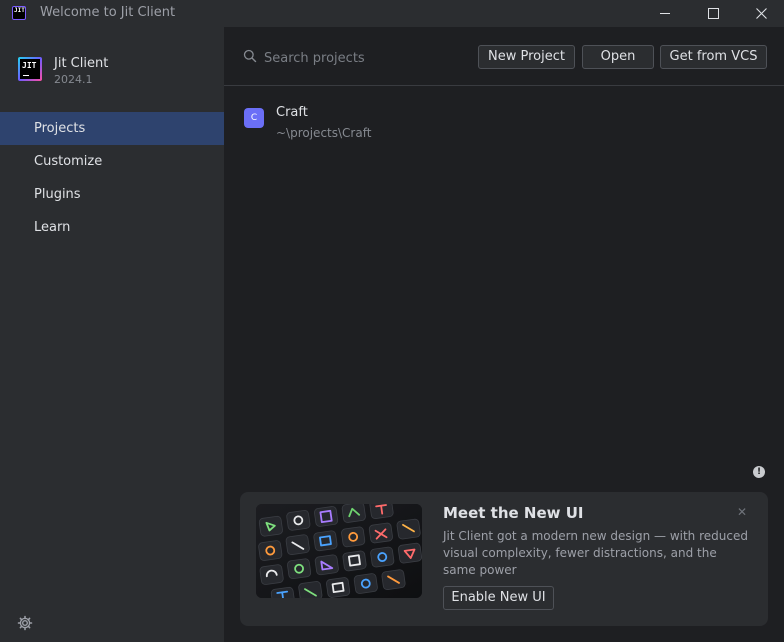 This screenshot has width=784, height=642. What do you see at coordinates (112, 128) in the screenshot?
I see `sidebar-item-projects: Projects` at bounding box center [112, 128].